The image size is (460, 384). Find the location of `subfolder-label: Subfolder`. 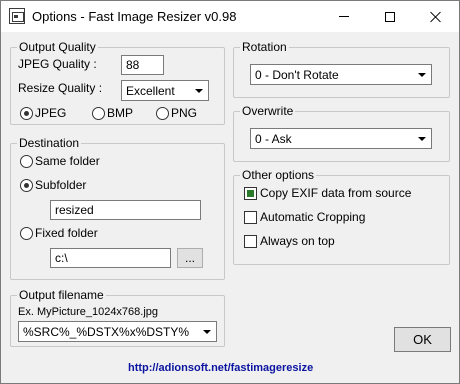

subfolder-label: Subfolder is located at coordinates (61, 185).